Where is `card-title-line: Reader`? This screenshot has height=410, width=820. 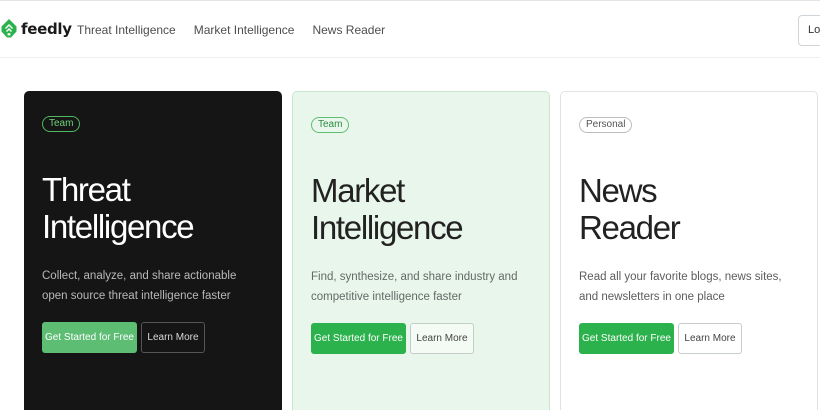
card-title-line: Reader is located at coordinates (630, 227).